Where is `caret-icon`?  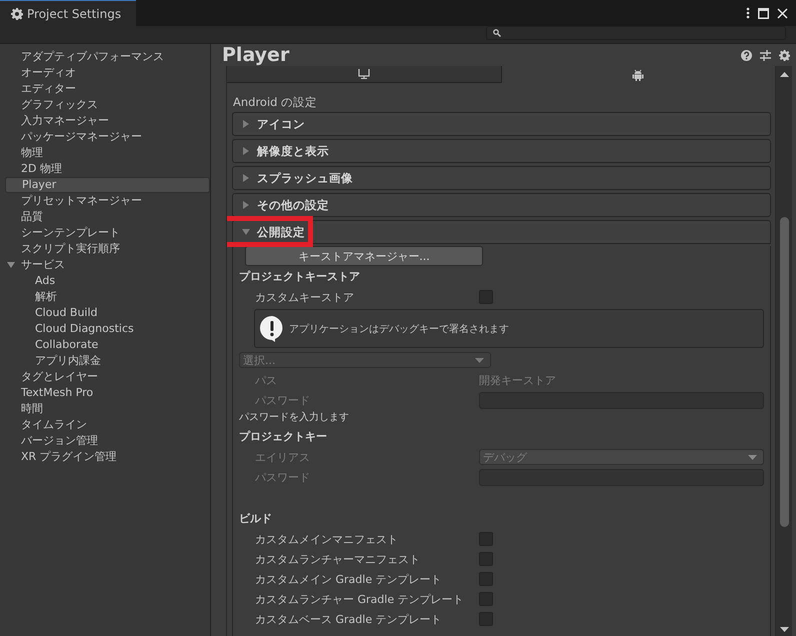 caret-icon is located at coordinates (11, 265).